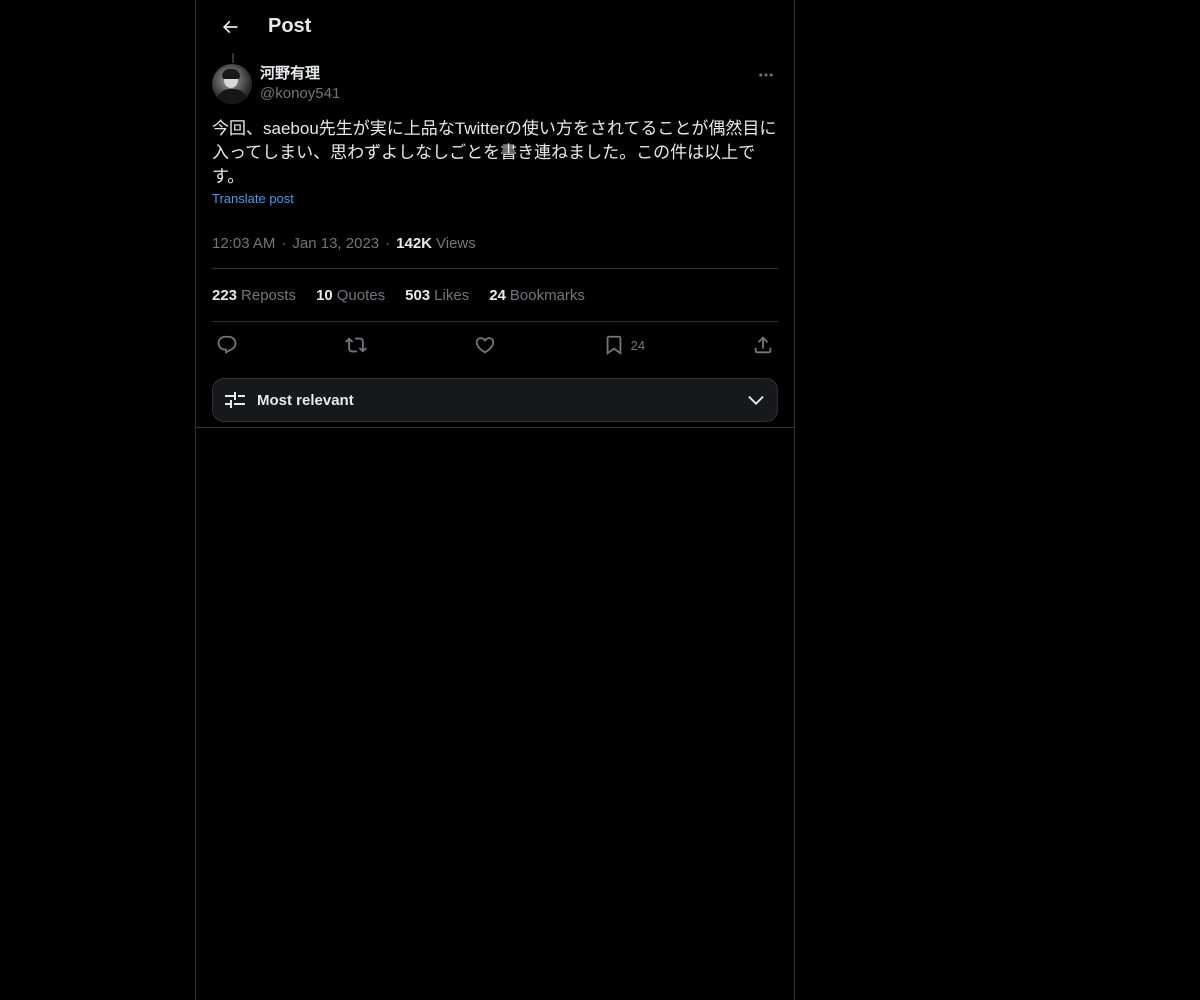  I want to click on quotes-stat: 10 Quotes, so click(350, 295).